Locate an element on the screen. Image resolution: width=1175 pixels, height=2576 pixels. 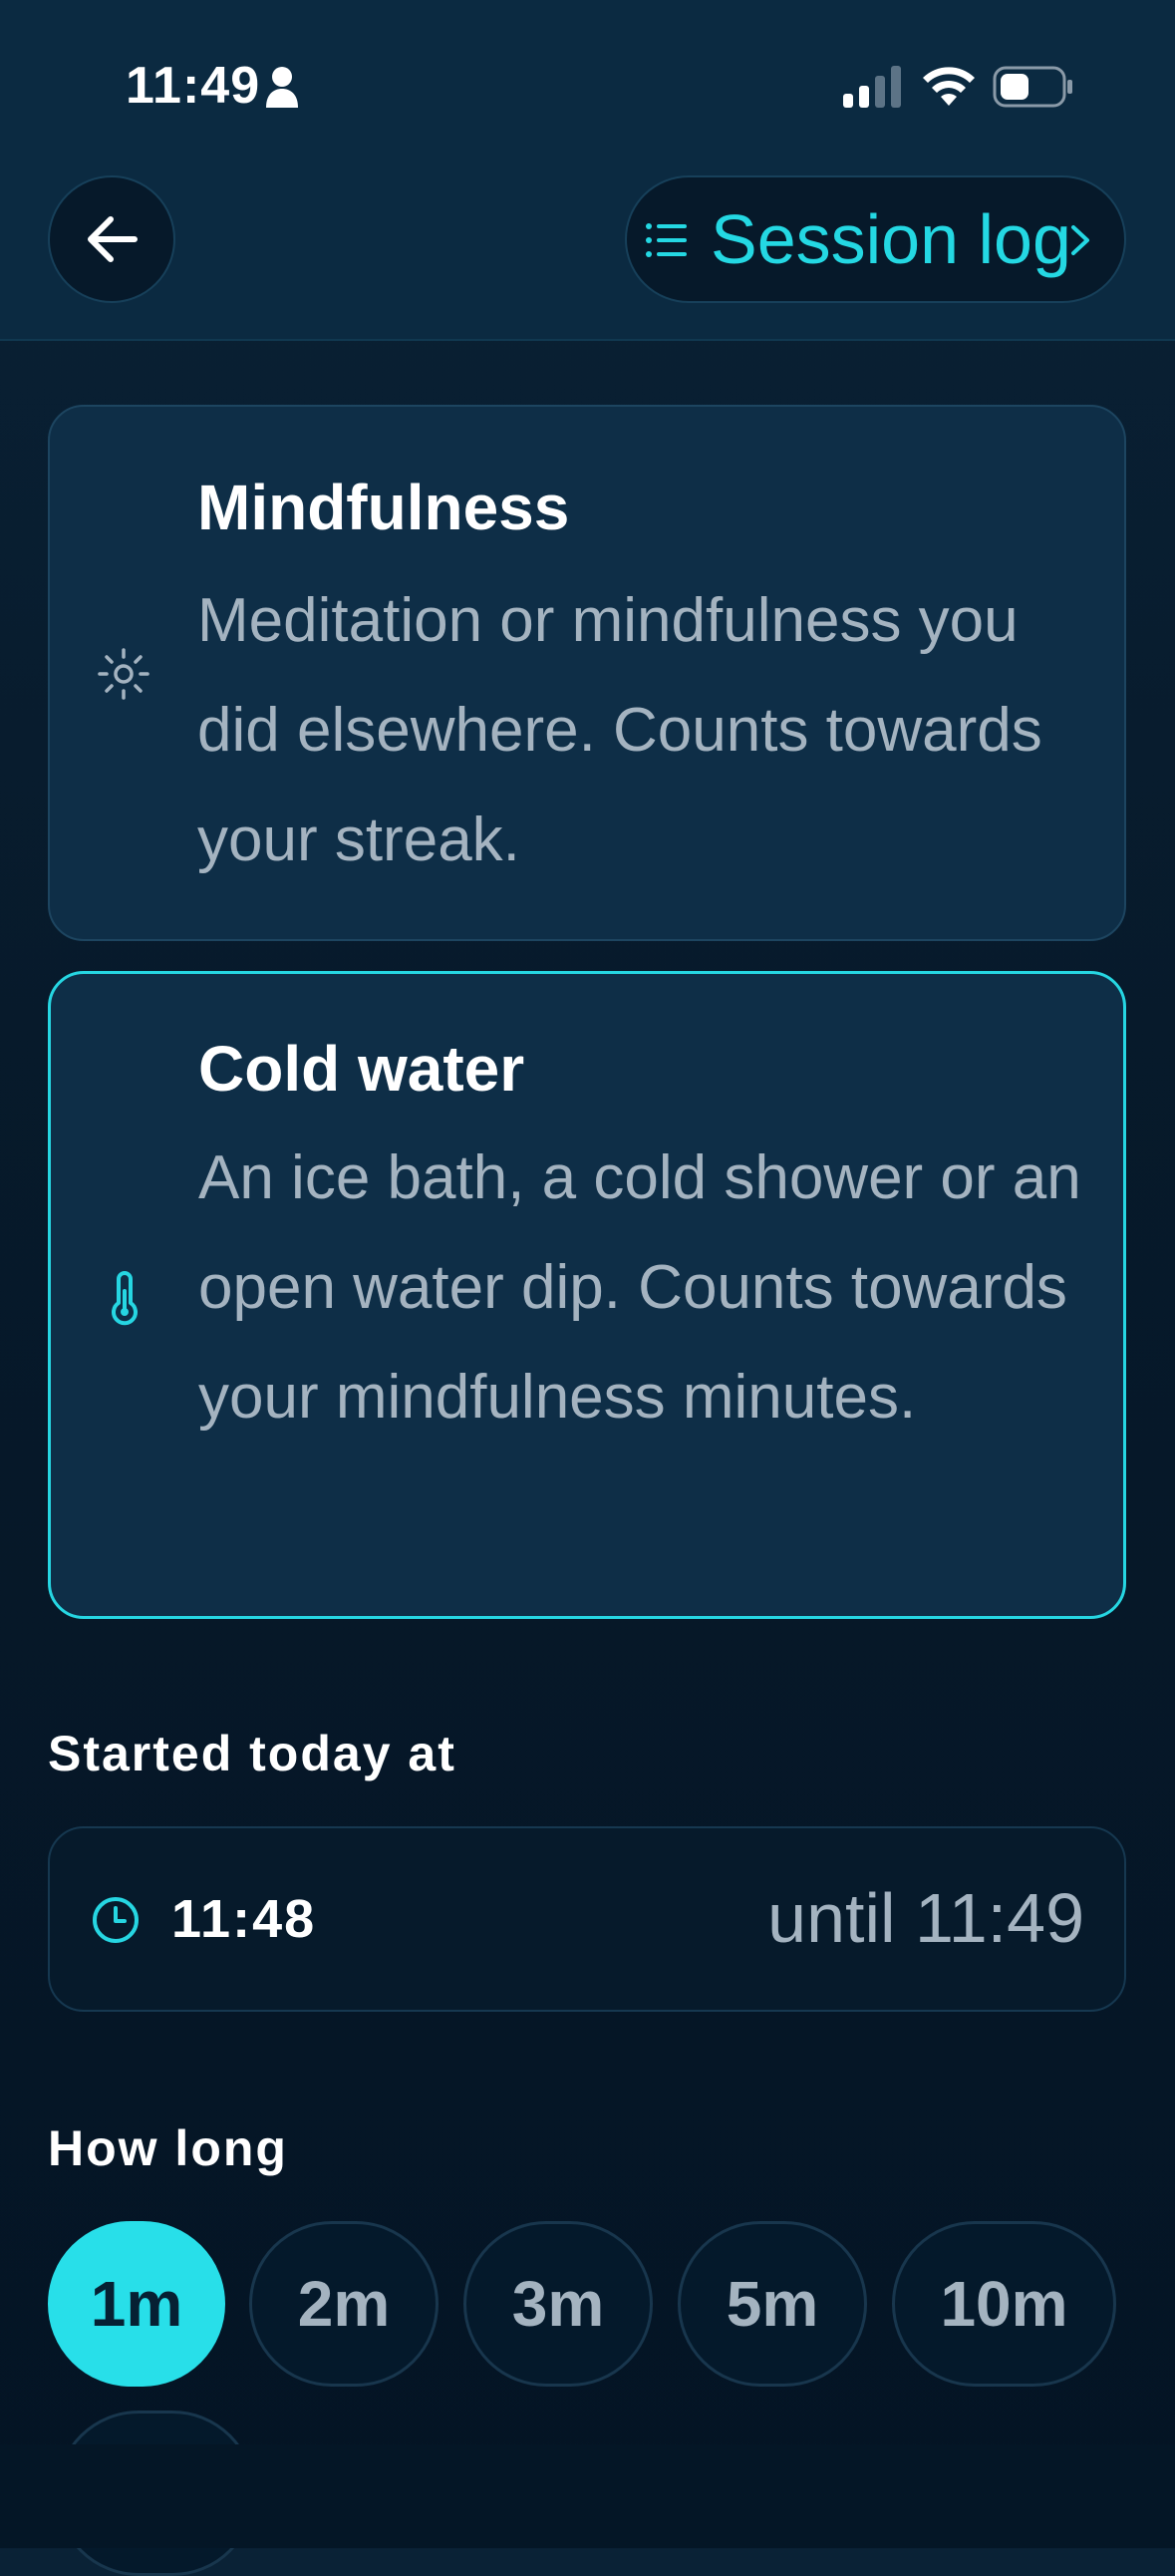
wifi-icon is located at coordinates (949, 86).